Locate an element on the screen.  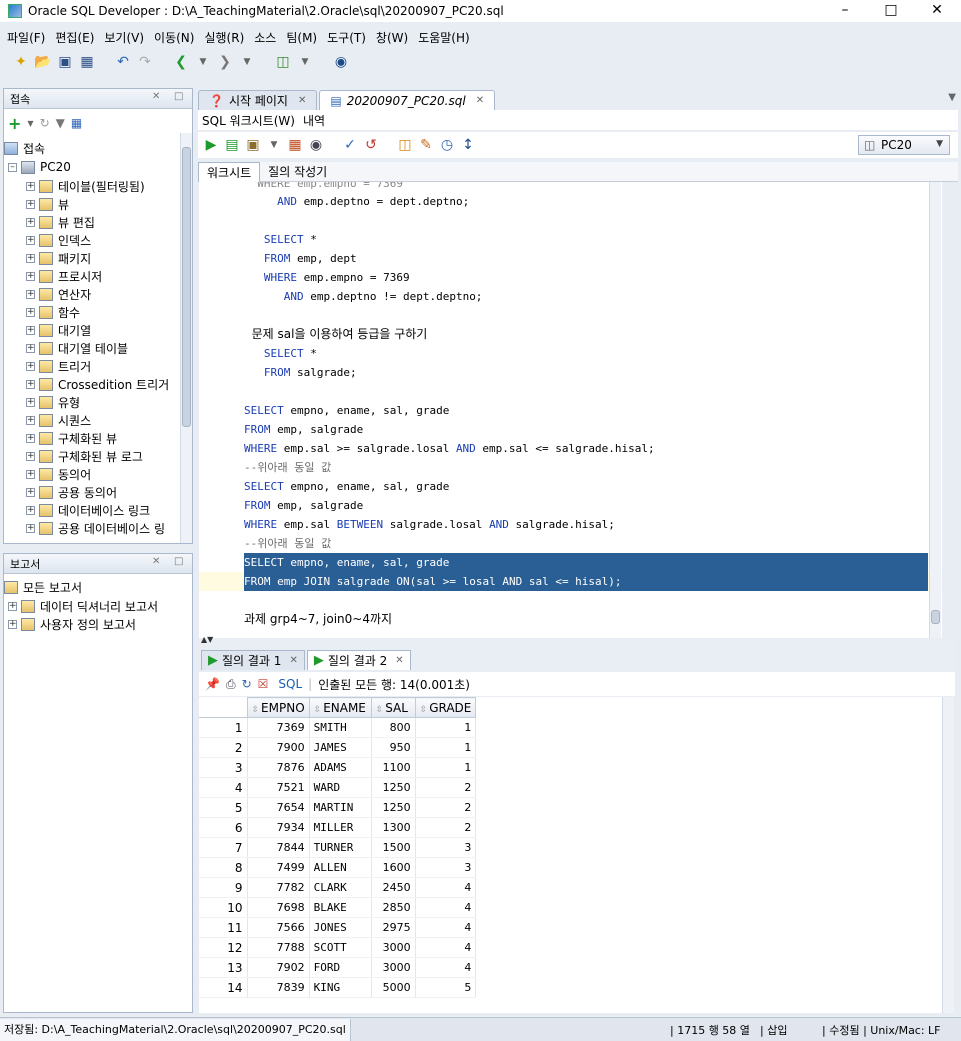
menu-help: 도움말(H) is located at coordinates (448, 37).